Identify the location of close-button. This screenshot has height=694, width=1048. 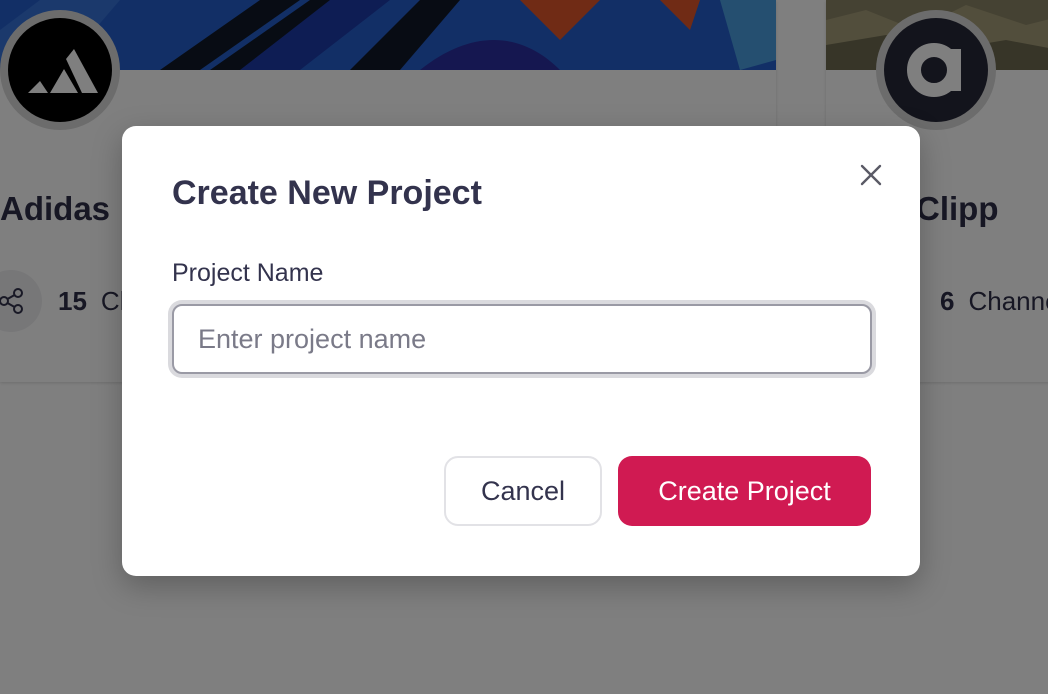
(871, 175).